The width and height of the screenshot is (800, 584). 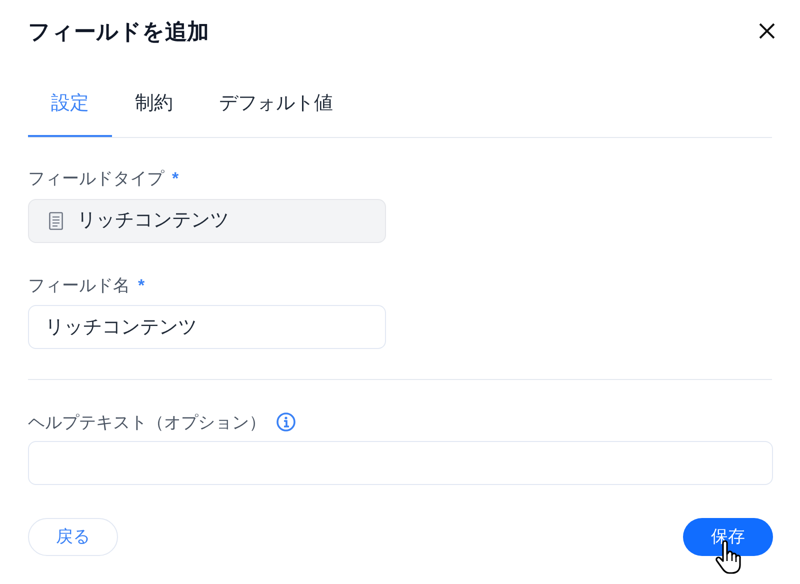 I want to click on tab: 制約, so click(x=154, y=112).